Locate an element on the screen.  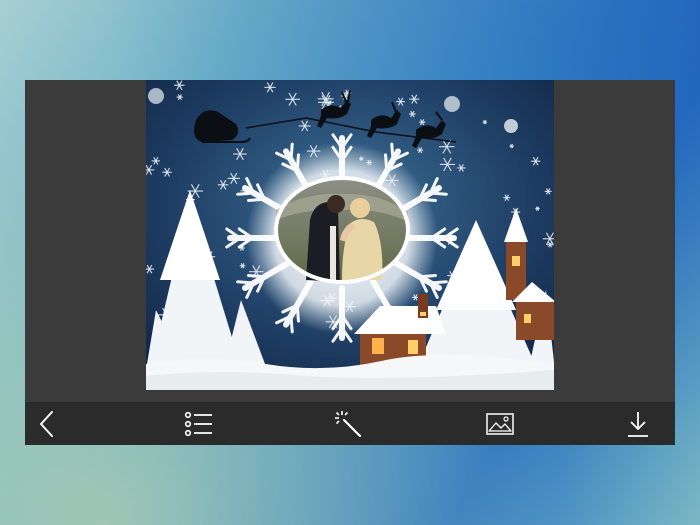
download-icon is located at coordinates (638, 424).